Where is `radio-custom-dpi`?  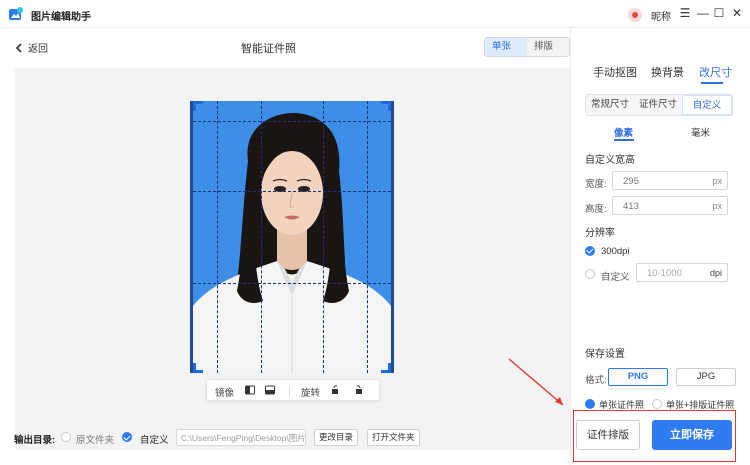
radio-custom-dpi is located at coordinates (590, 274).